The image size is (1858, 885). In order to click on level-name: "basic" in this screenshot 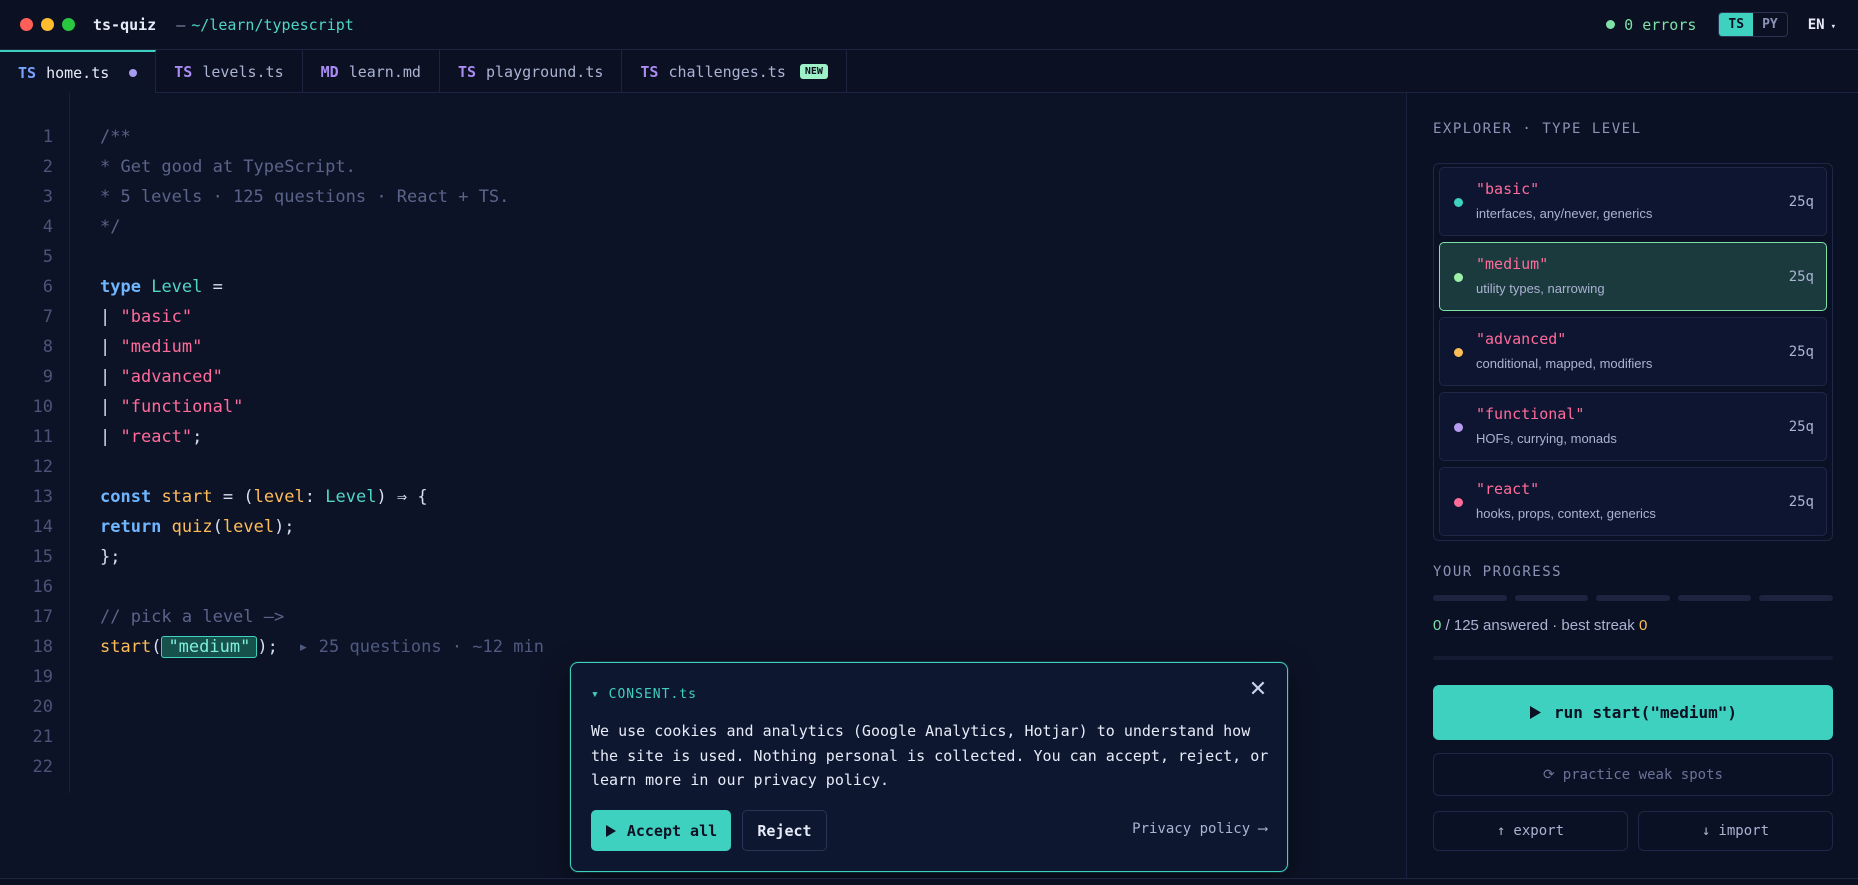, I will do `click(1508, 189)`.